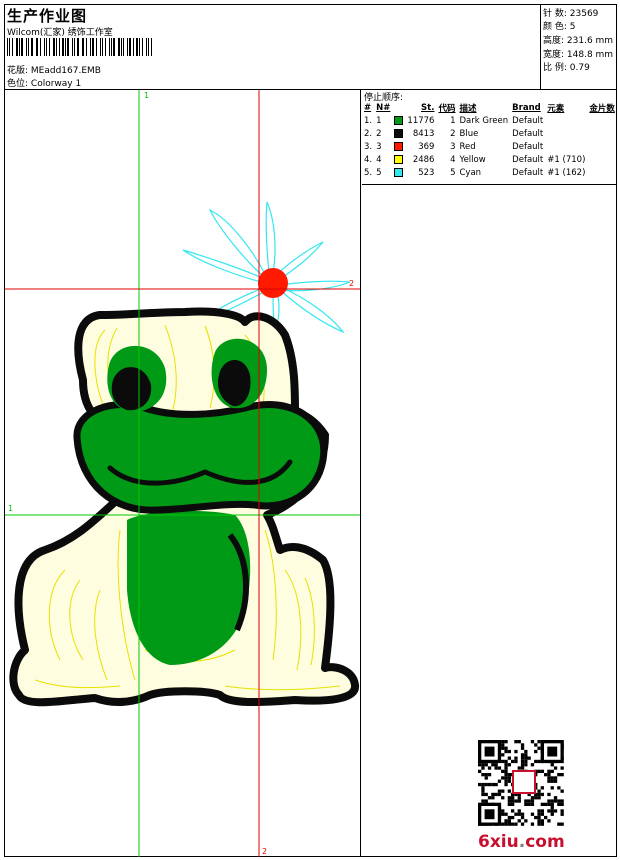  I want to click on cell-desc: Blue, so click(469, 133).